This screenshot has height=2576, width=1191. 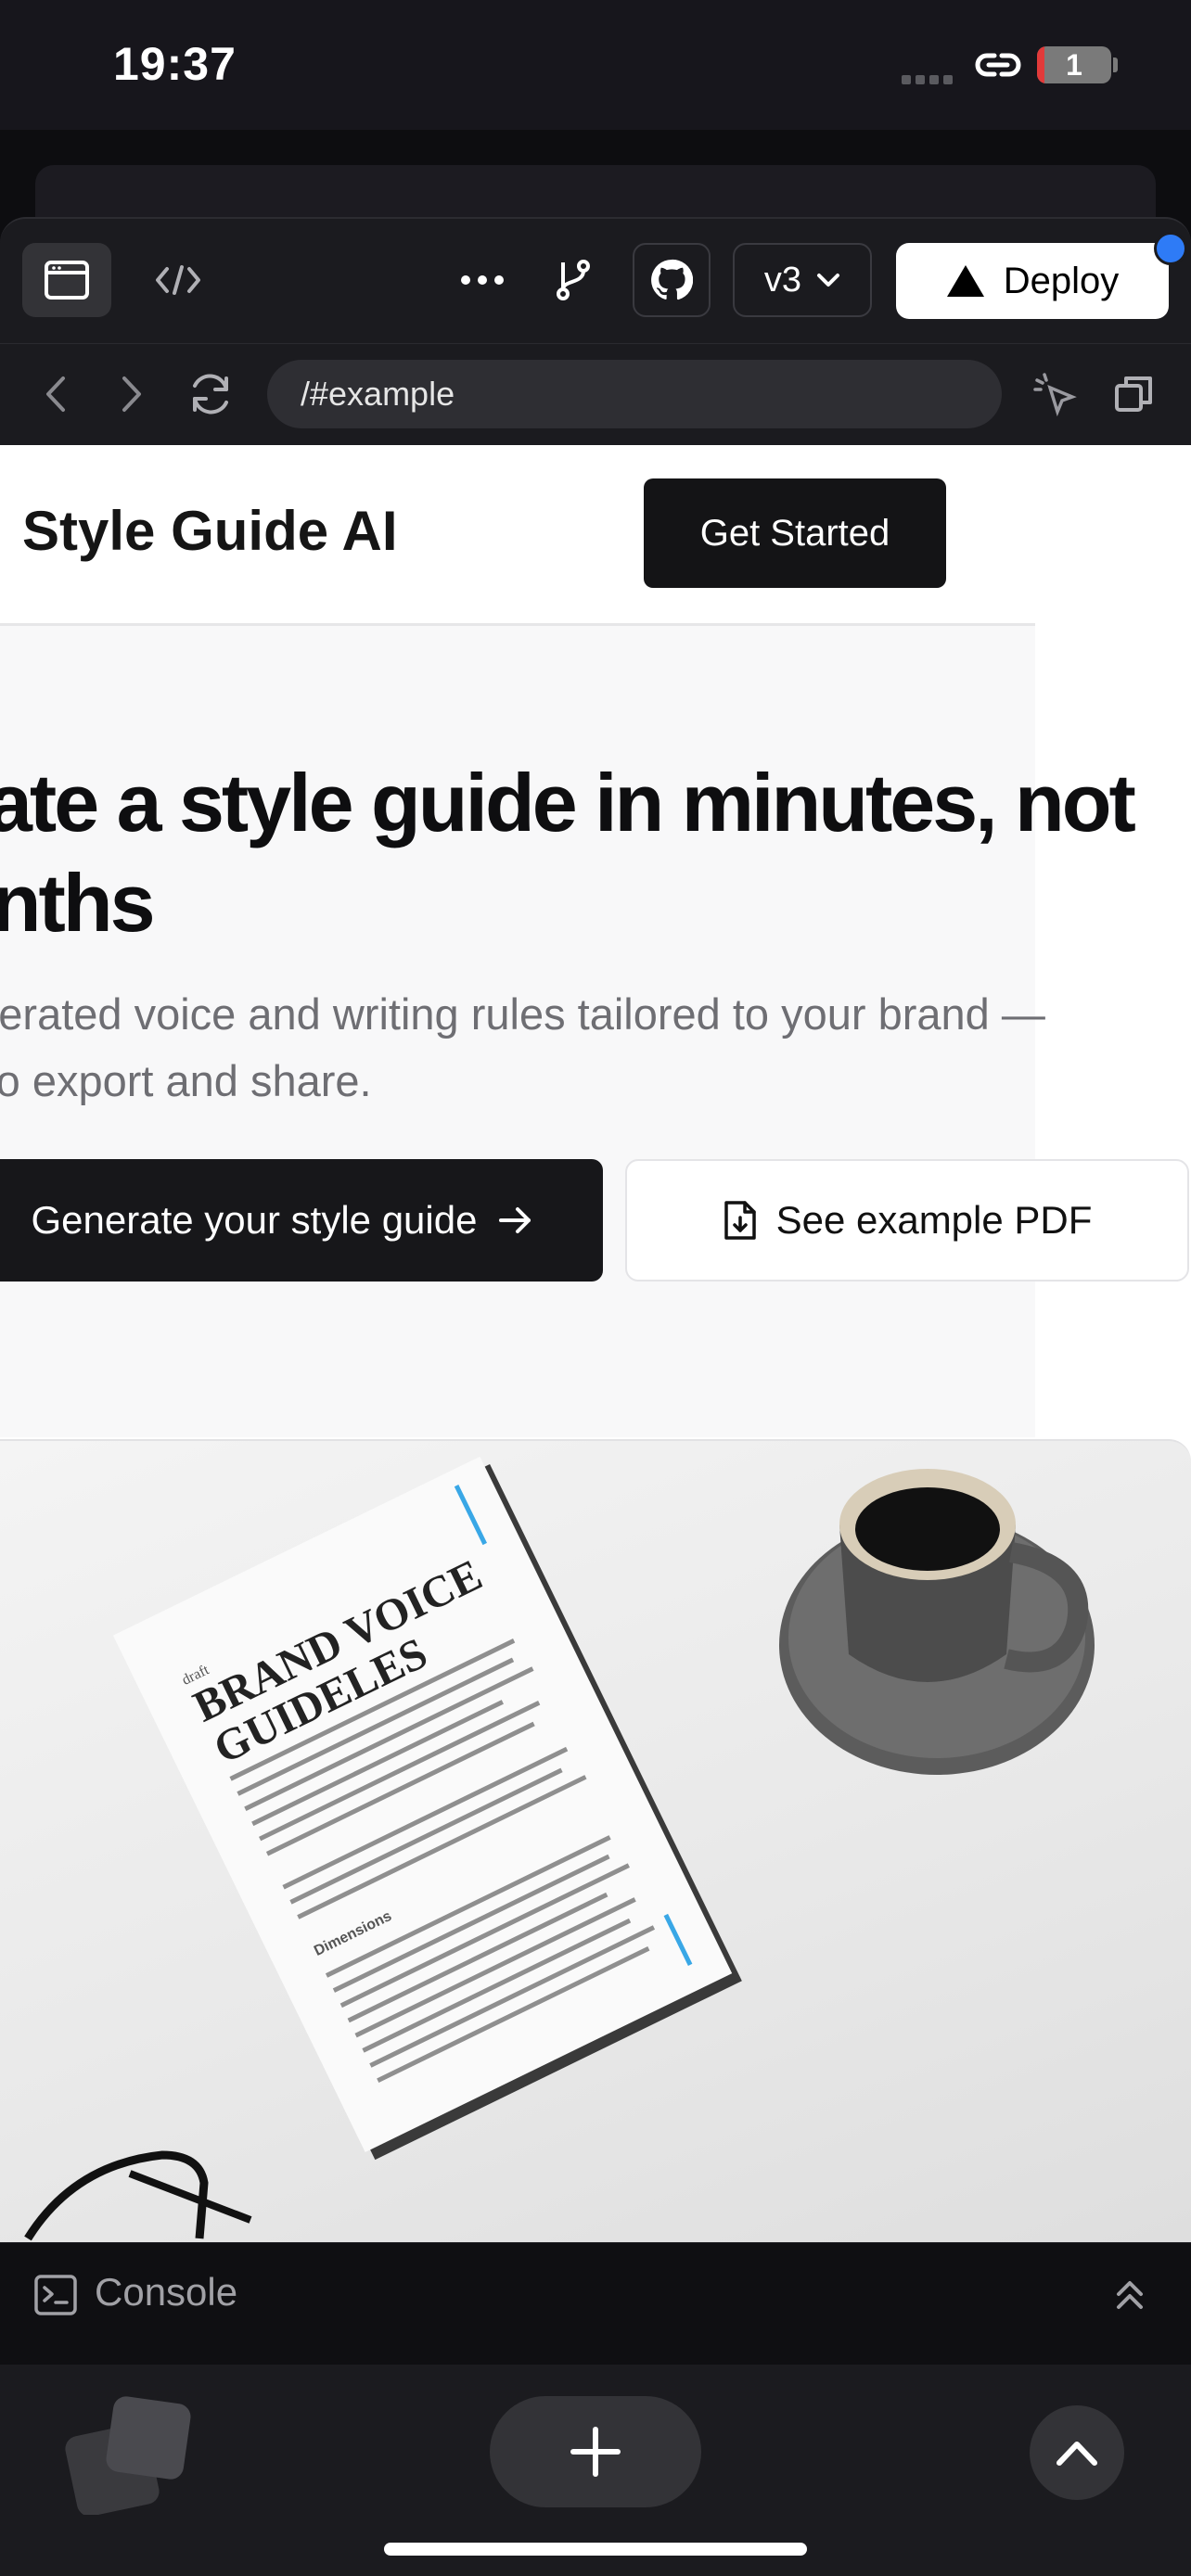 What do you see at coordinates (210, 531) in the screenshot?
I see `site-brand: Style Guide AI` at bounding box center [210, 531].